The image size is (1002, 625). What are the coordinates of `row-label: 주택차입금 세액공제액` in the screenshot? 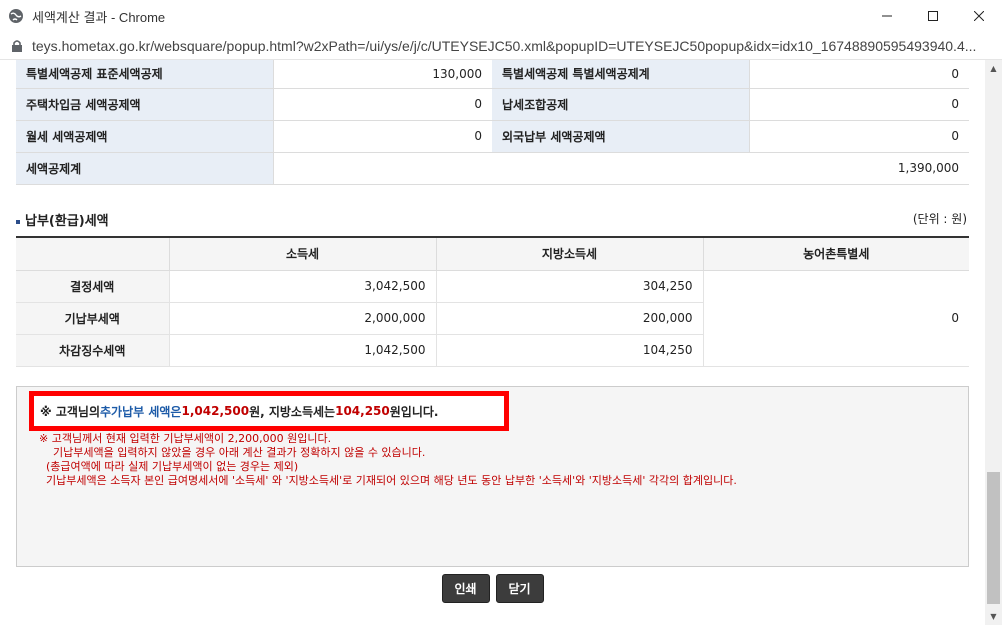 It's located at (144, 104).